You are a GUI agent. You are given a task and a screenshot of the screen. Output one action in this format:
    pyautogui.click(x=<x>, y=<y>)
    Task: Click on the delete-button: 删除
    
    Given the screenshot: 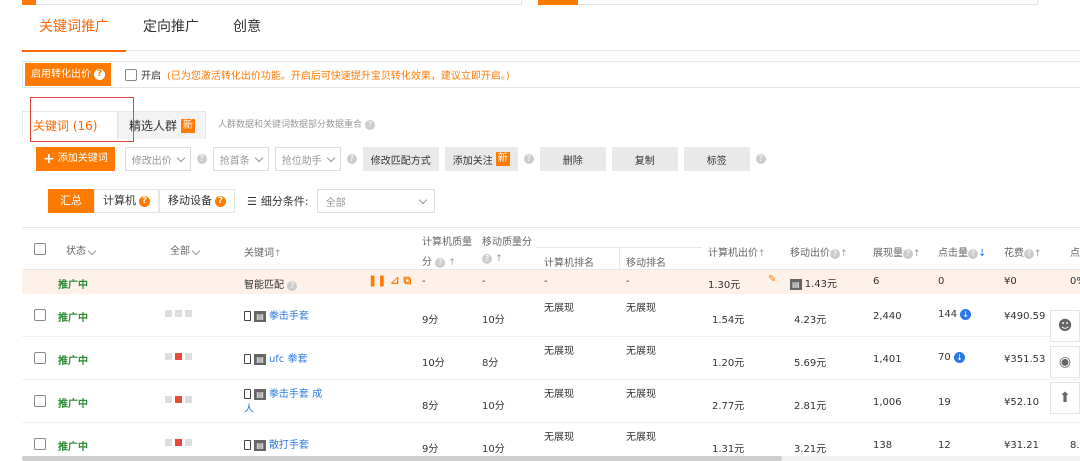 What is the action you would take?
    pyautogui.click(x=572, y=159)
    